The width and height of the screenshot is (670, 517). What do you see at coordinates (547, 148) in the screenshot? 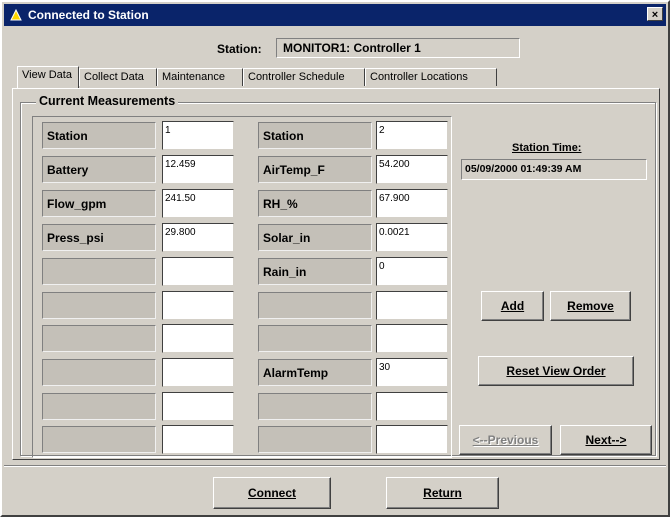
I see `station-time-label: Station Time:` at bounding box center [547, 148].